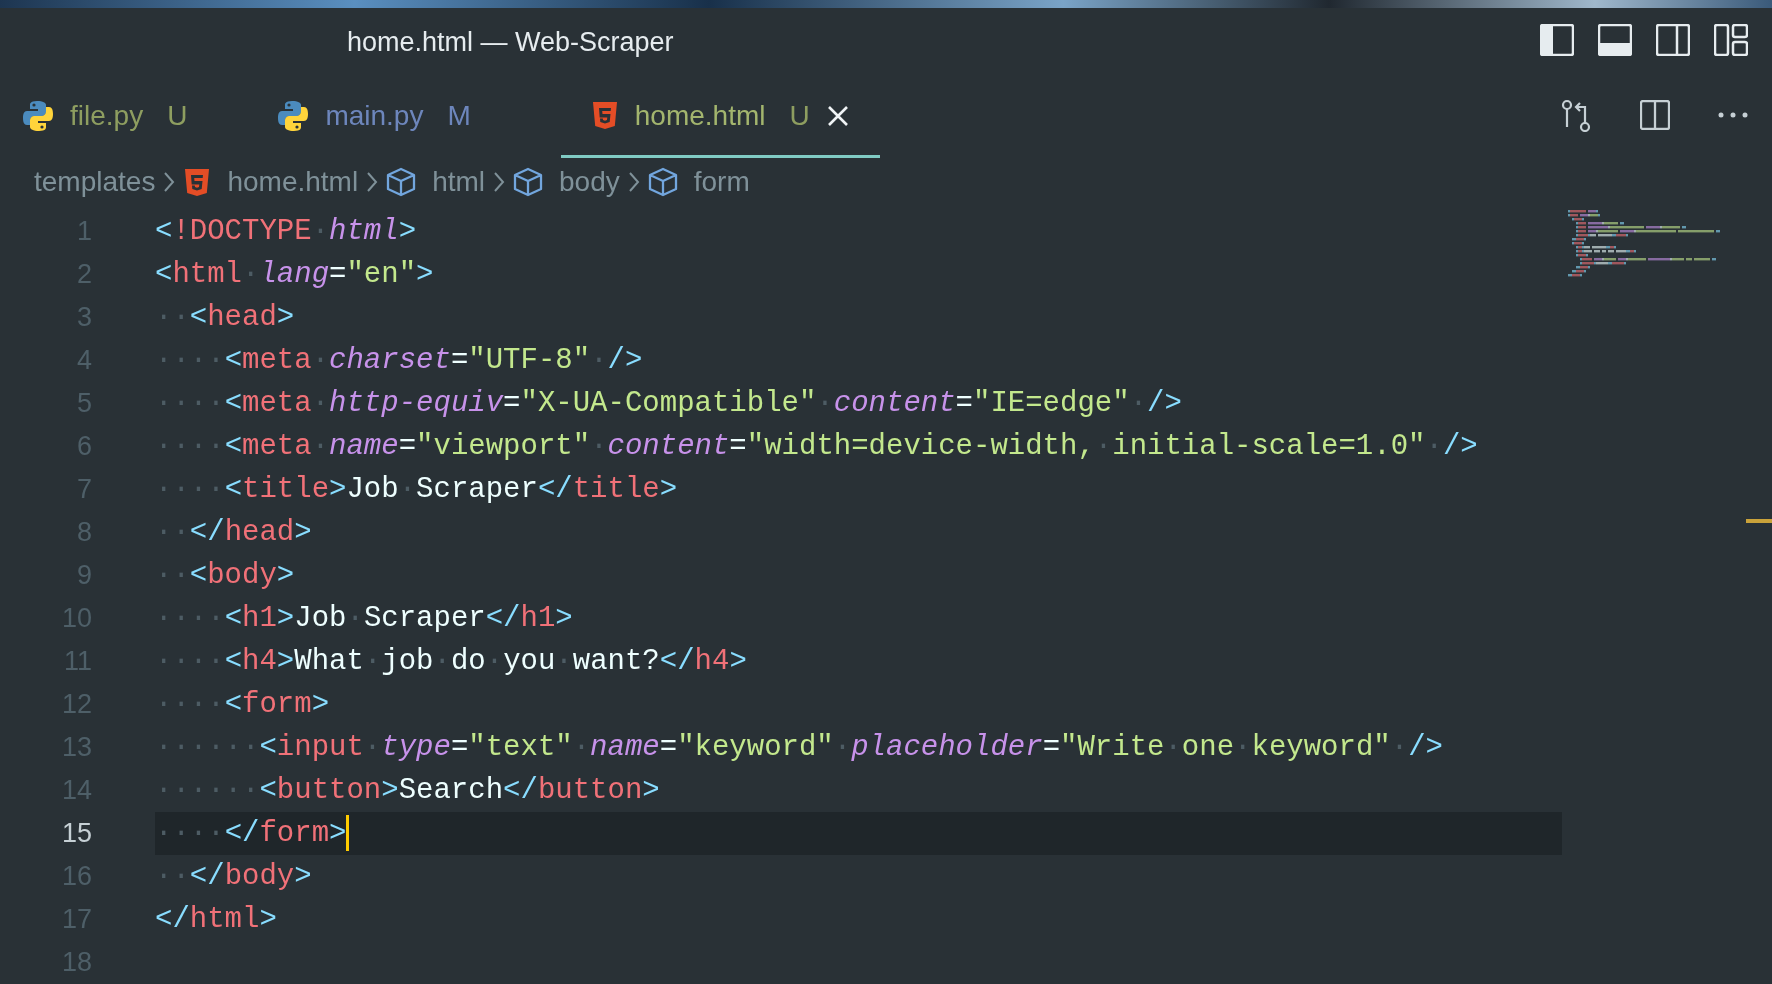  Describe the element at coordinates (216, 920) in the screenshot. I see `code-line: </html>` at that location.